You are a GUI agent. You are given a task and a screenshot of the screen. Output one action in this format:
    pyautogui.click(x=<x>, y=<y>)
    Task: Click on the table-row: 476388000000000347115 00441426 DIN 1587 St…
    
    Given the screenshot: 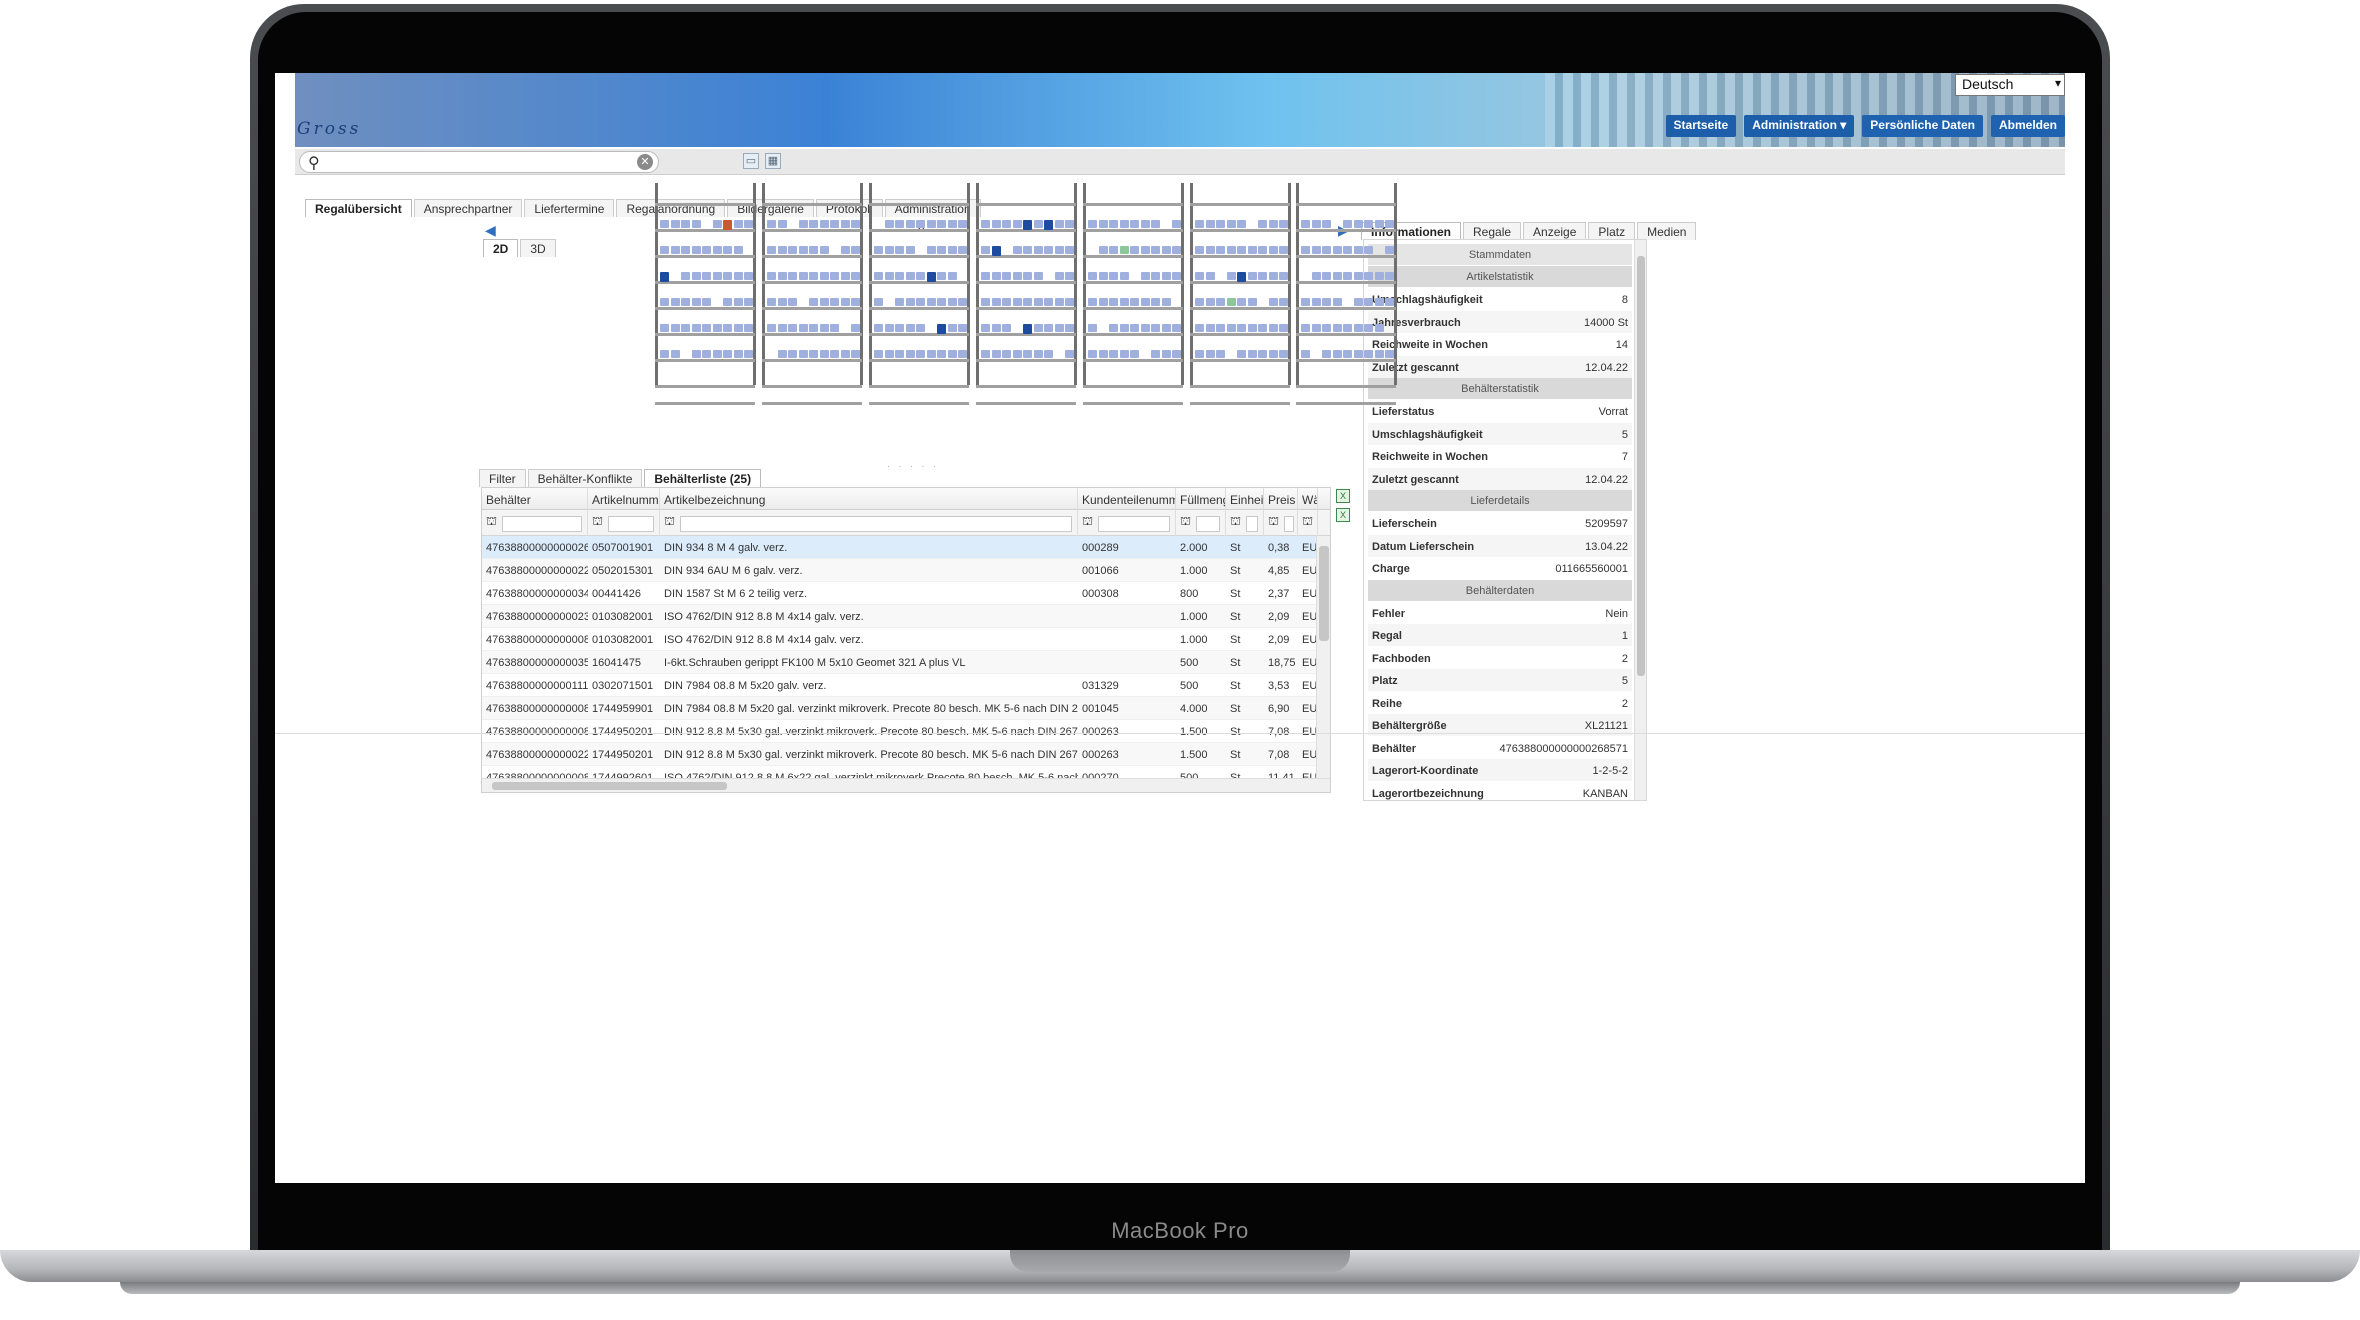 What is the action you would take?
    pyautogui.click(x=906, y=593)
    